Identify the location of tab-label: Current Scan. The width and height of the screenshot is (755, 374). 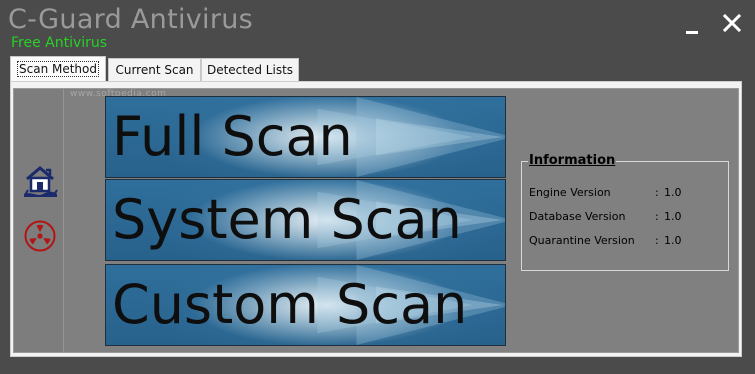
(154, 70).